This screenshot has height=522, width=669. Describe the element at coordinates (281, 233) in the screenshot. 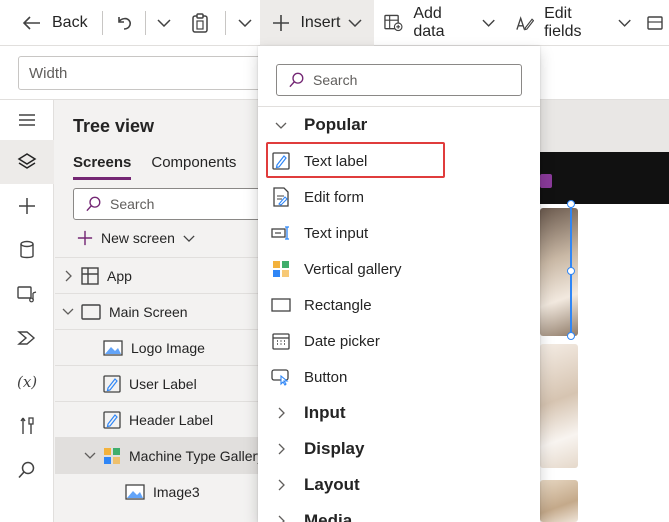

I see `text-input-icon` at that location.